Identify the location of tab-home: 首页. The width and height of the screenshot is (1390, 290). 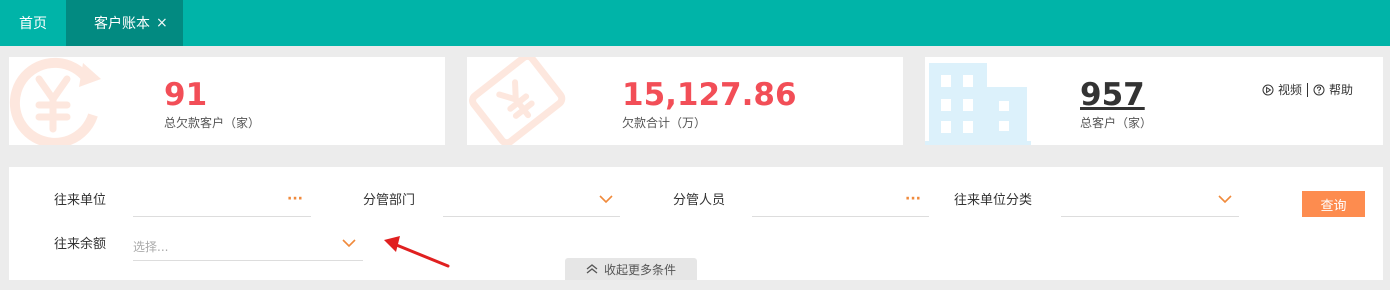
(33, 23).